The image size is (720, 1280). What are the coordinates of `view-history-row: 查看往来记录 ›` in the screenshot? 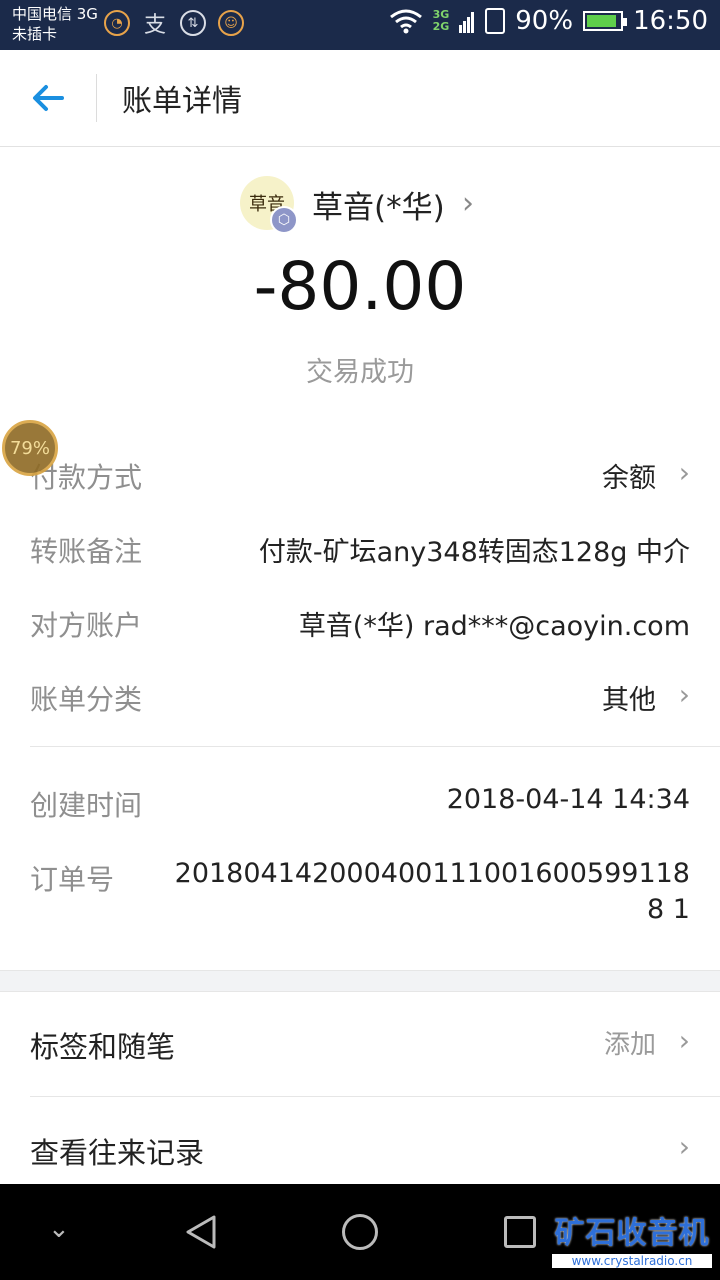 It's located at (360, 1150).